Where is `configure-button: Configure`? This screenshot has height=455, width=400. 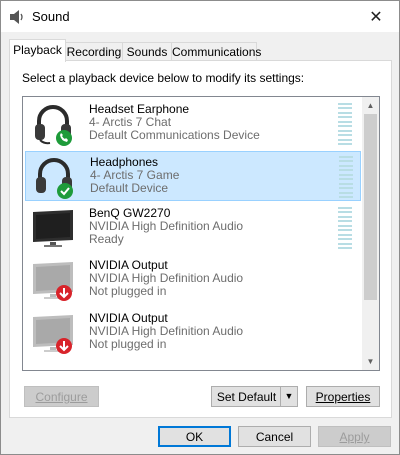
configure-button: Configure is located at coordinates (61, 396).